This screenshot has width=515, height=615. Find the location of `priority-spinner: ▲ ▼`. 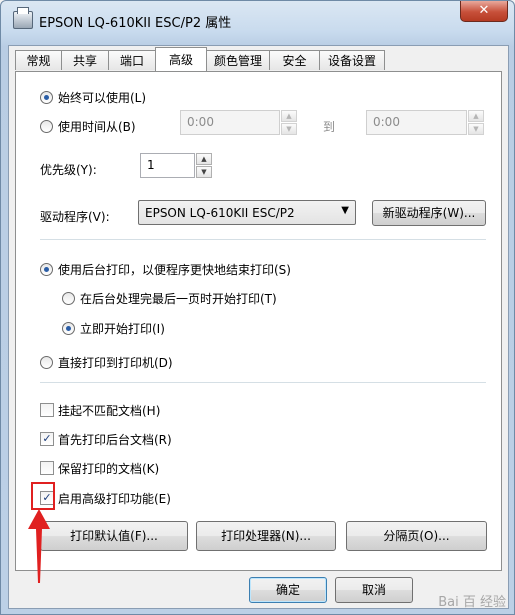

priority-spinner: ▲ ▼ is located at coordinates (204, 165).